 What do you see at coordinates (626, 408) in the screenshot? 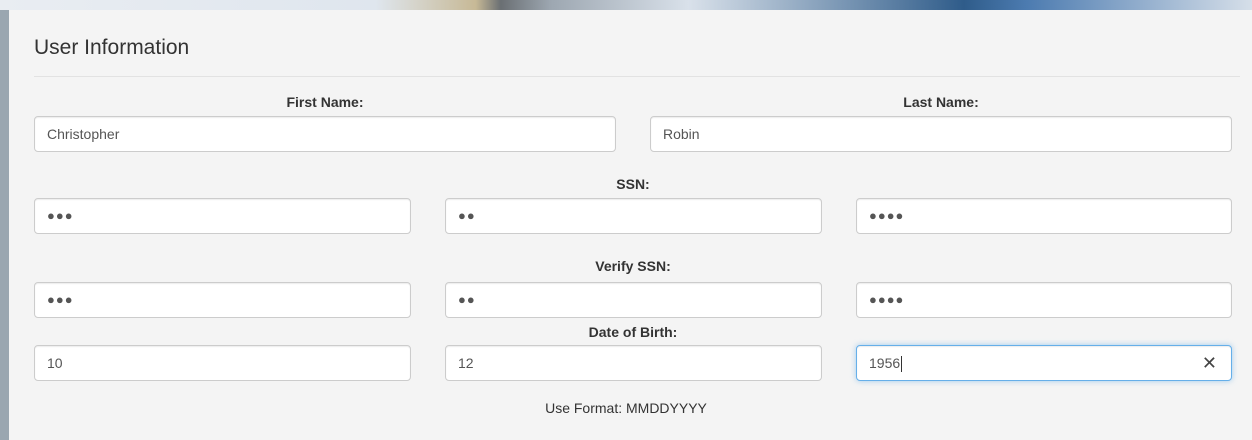
I see `date-format-hint: Use Format: MMDDYYYY` at bounding box center [626, 408].